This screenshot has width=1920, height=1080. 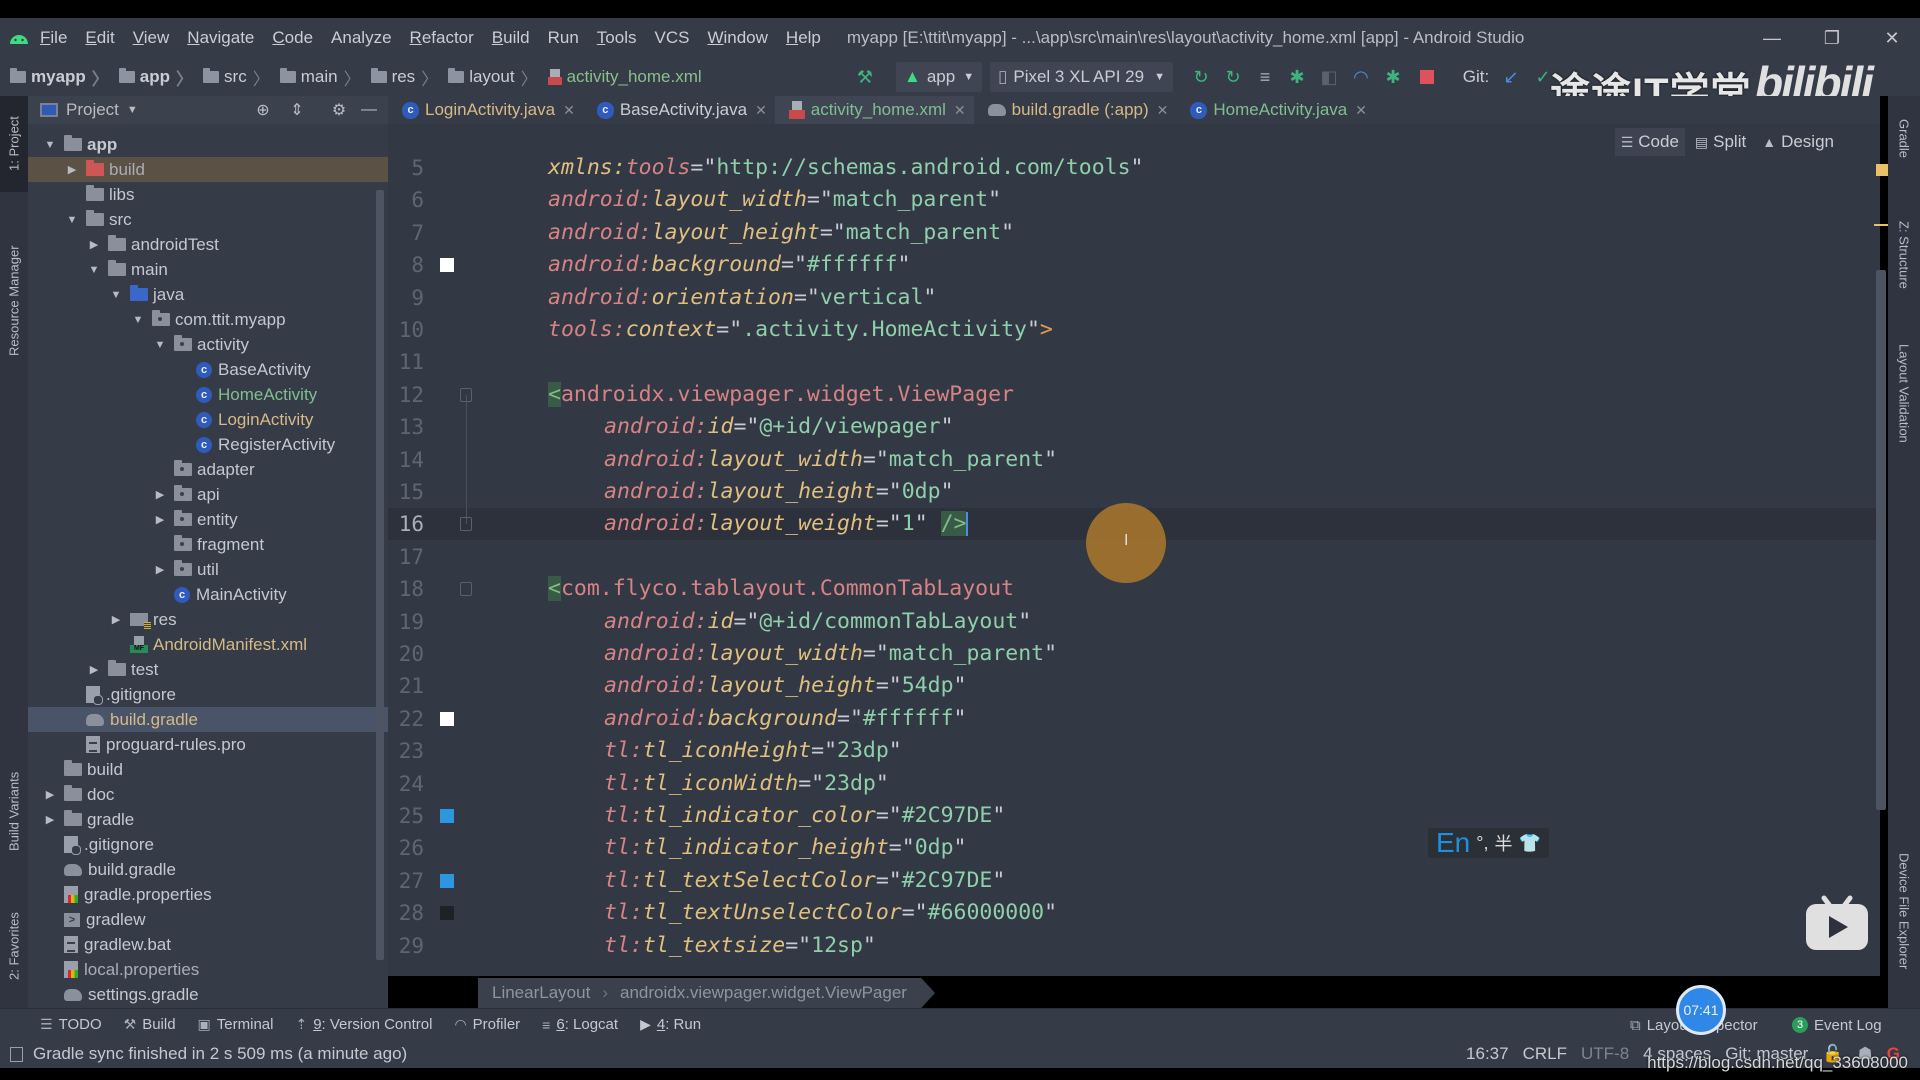 What do you see at coordinates (71, 1024) in the screenshot?
I see `bottom-tool-list: ☰ TODO` at bounding box center [71, 1024].